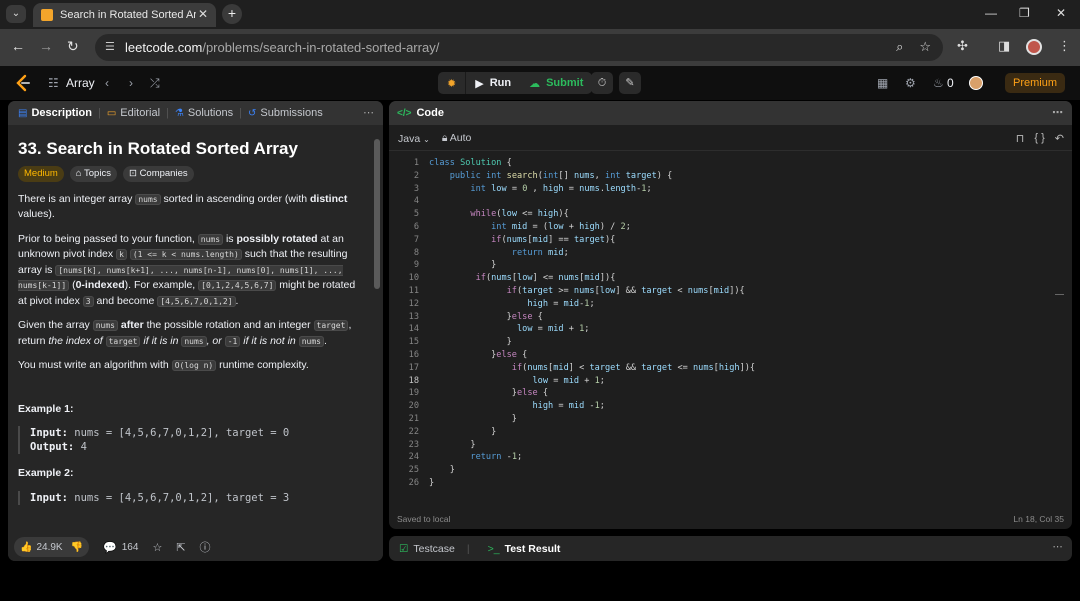 Image resolution: width=1080 pixels, height=601 pixels. What do you see at coordinates (131, 83) in the screenshot?
I see `next-problem-icon: ›` at bounding box center [131, 83].